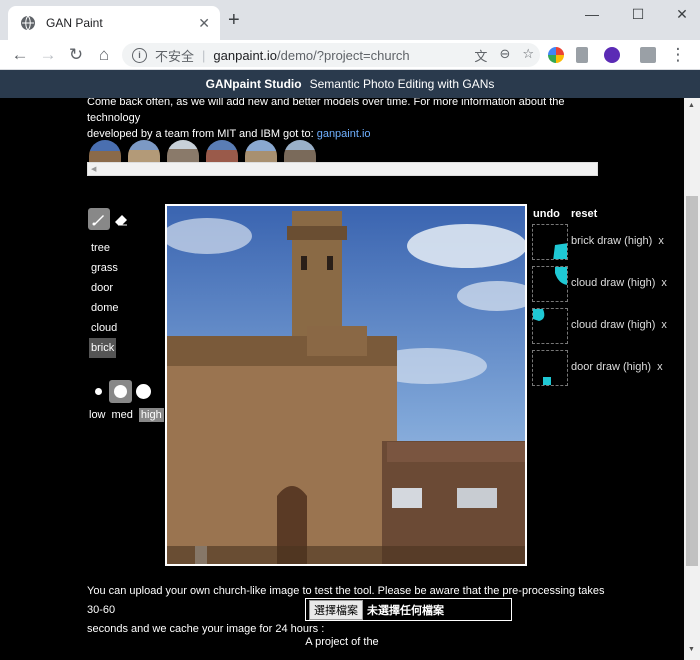 This screenshot has width=700, height=660. Describe the element at coordinates (344, 134) in the screenshot. I see `ganpaint-link: ganpaint.io` at that location.